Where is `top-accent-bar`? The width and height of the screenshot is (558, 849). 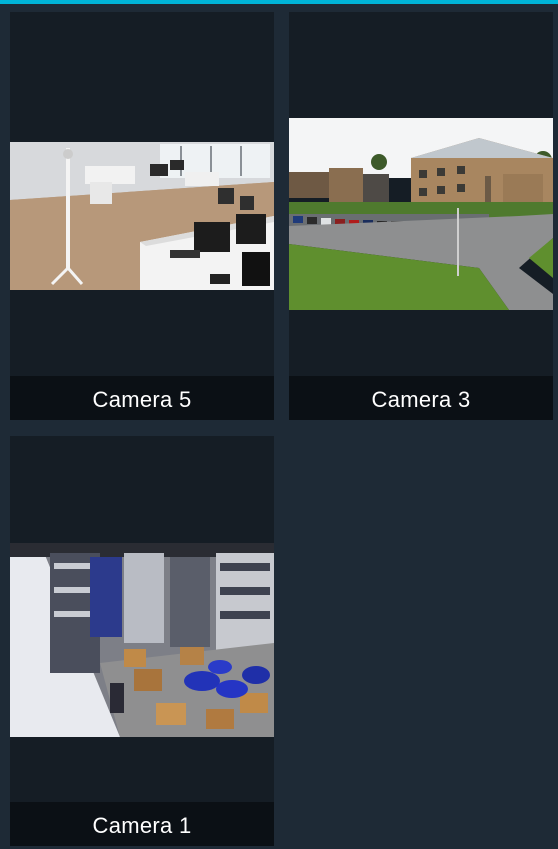 top-accent-bar is located at coordinates (279, 2).